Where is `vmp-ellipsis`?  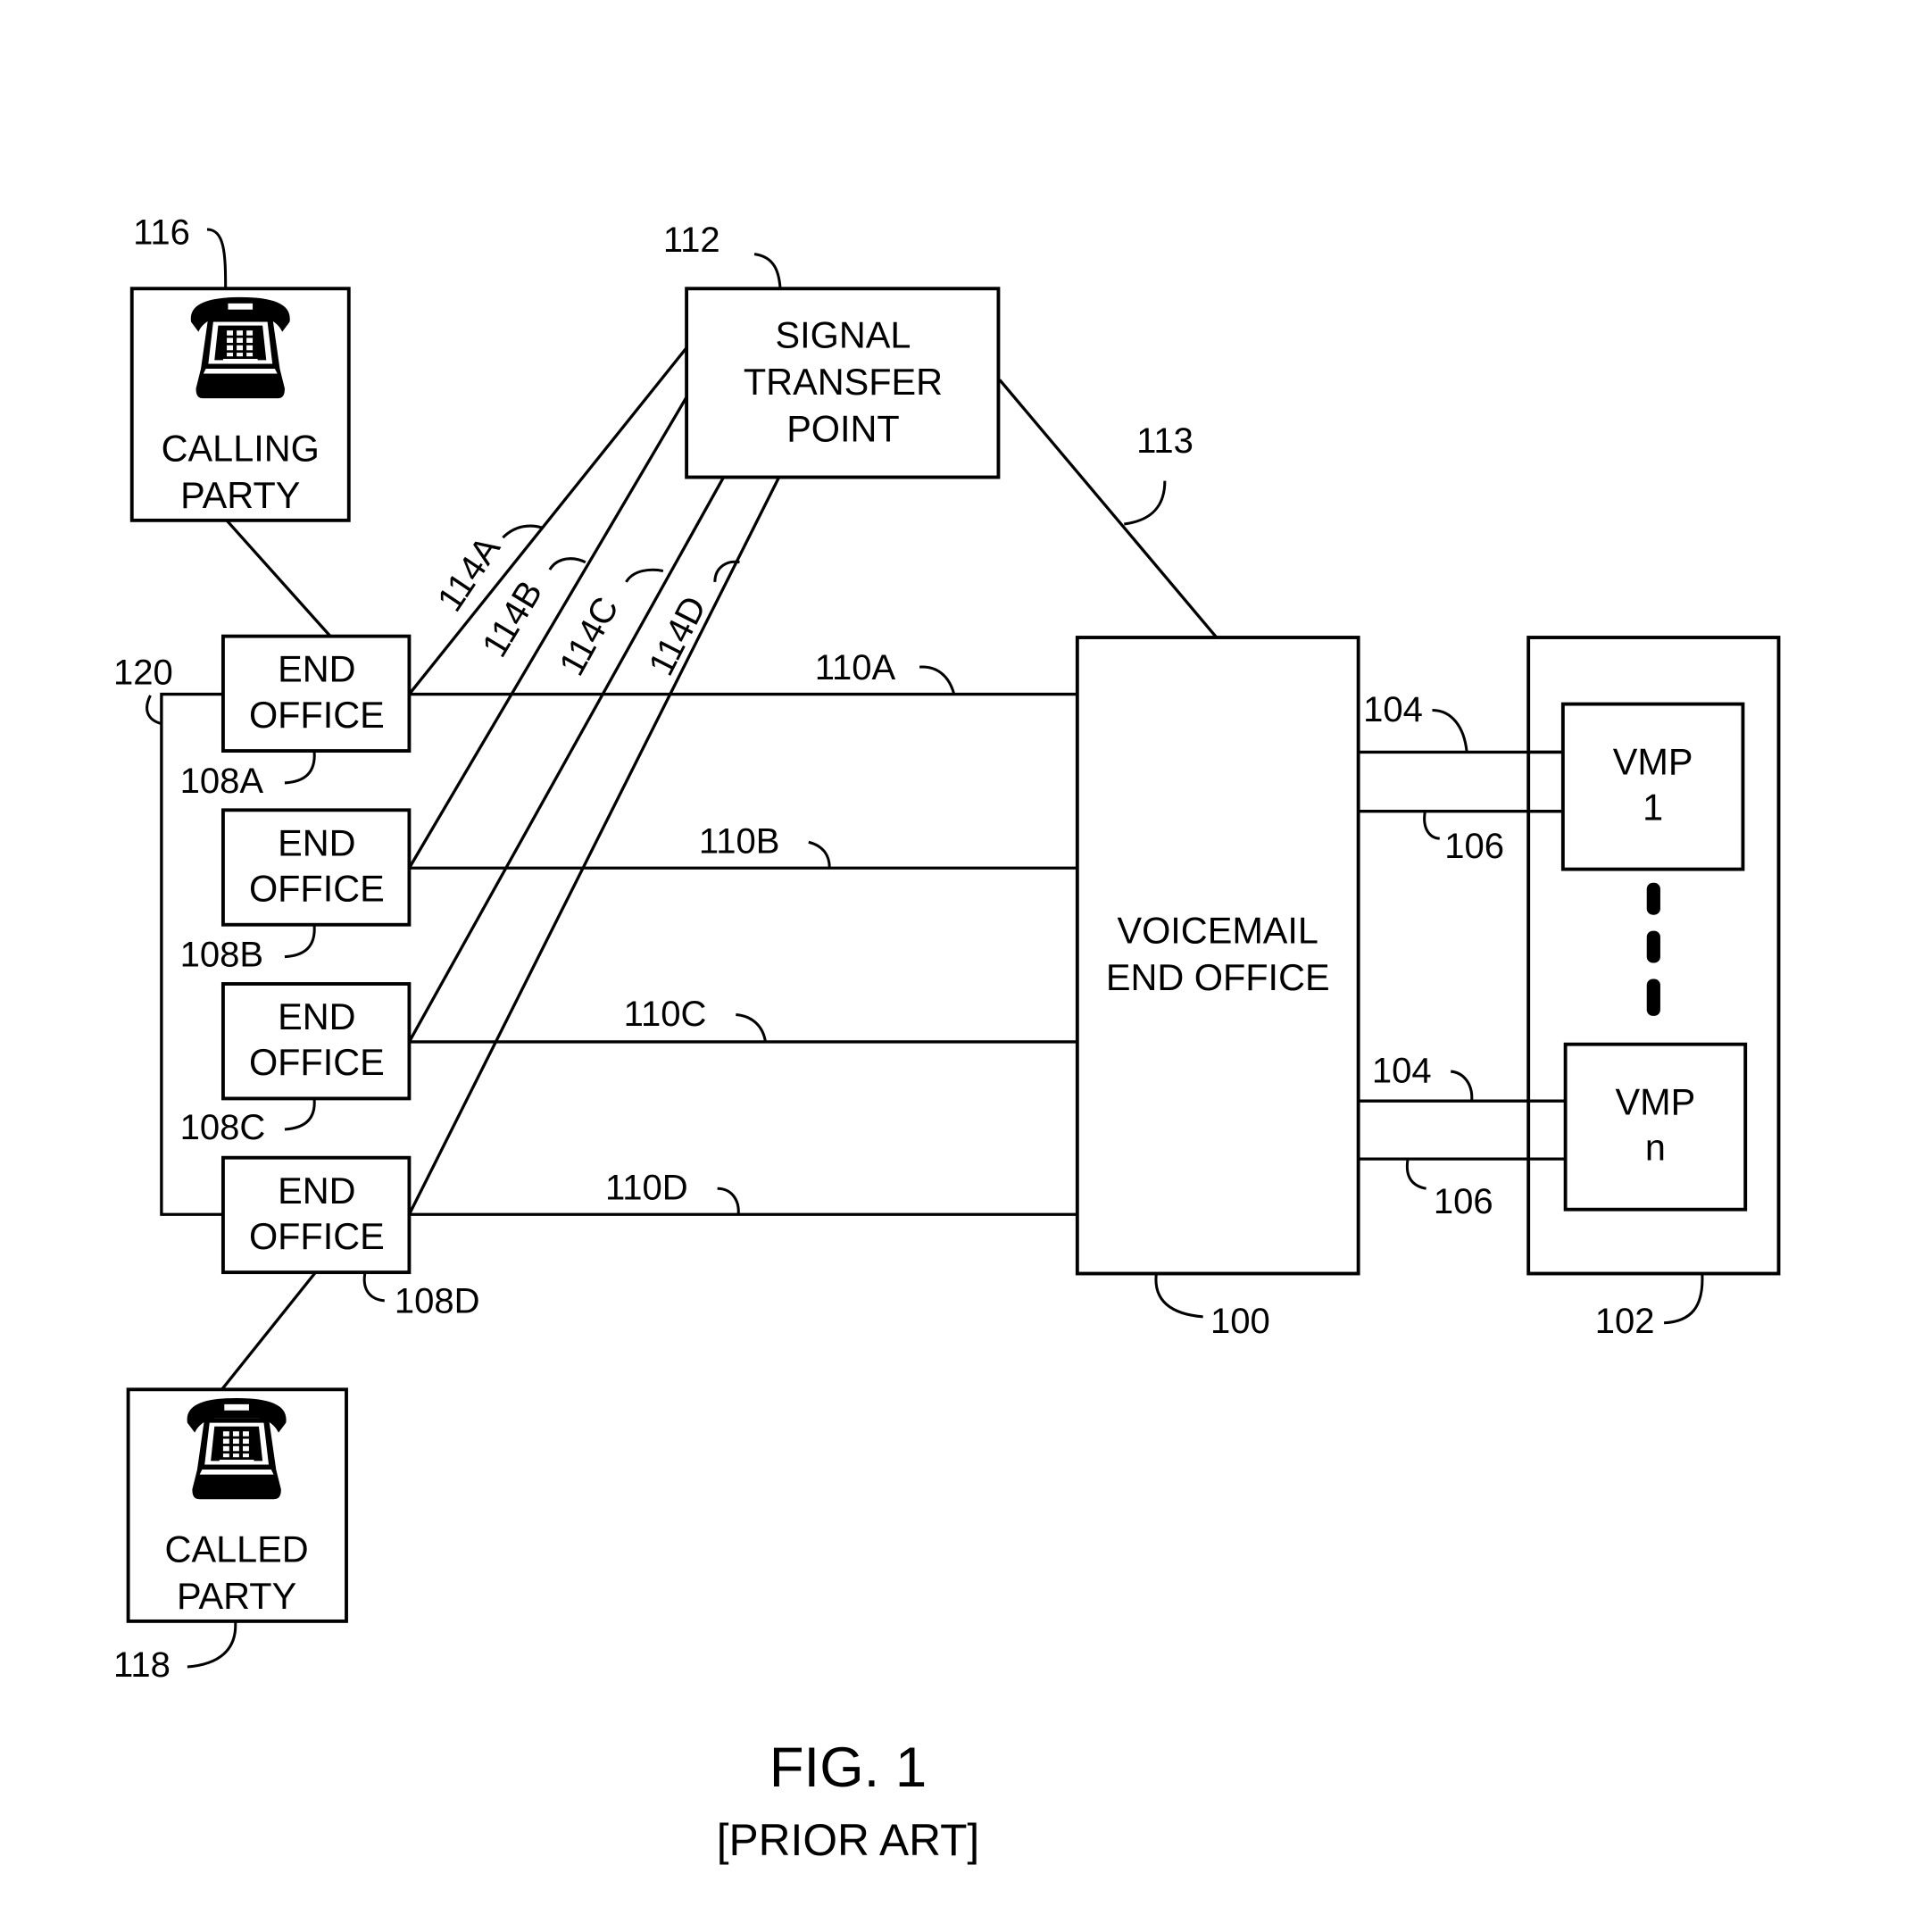
vmp-ellipsis is located at coordinates (1653, 949).